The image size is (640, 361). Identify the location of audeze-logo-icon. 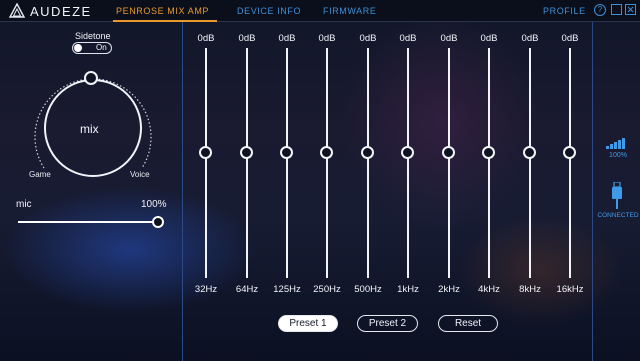
(17, 10).